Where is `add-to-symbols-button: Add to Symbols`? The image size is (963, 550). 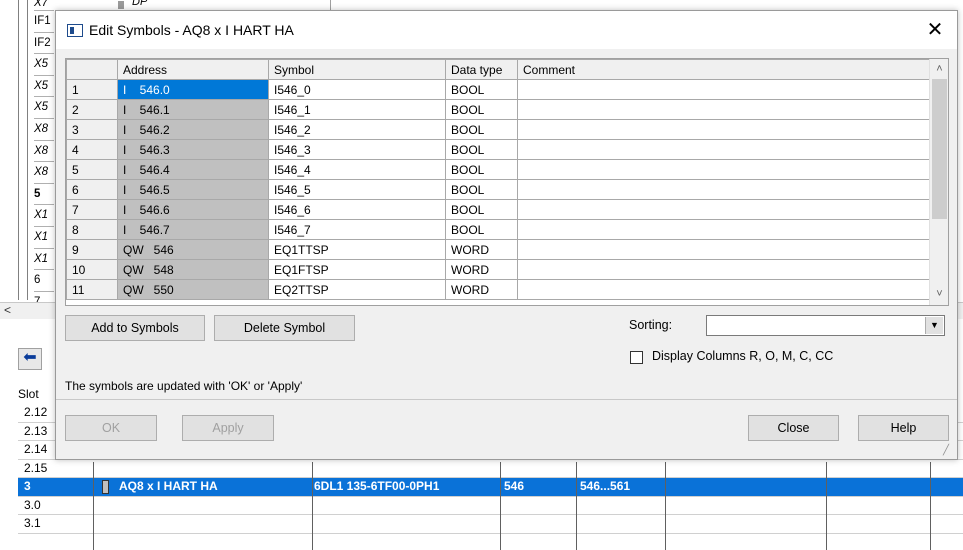 add-to-symbols-button: Add to Symbols is located at coordinates (135, 328).